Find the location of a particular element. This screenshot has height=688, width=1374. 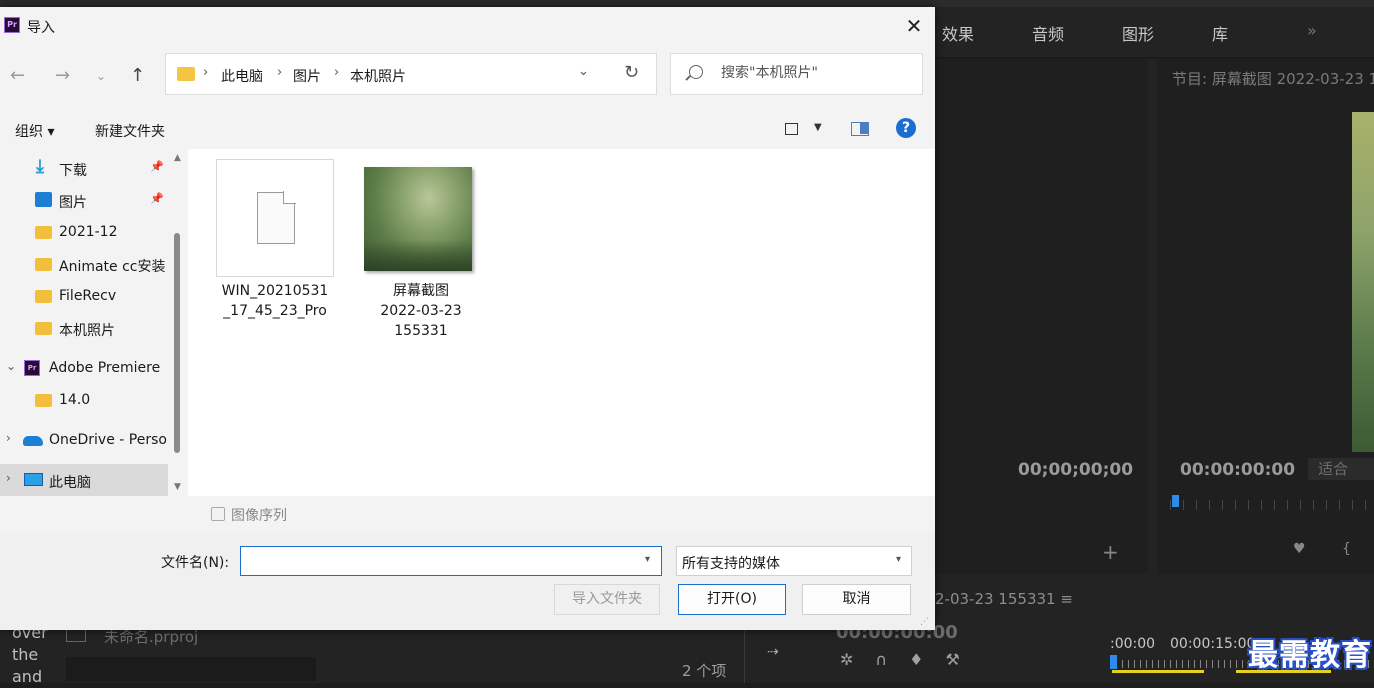

help-icon: ? is located at coordinates (906, 128).